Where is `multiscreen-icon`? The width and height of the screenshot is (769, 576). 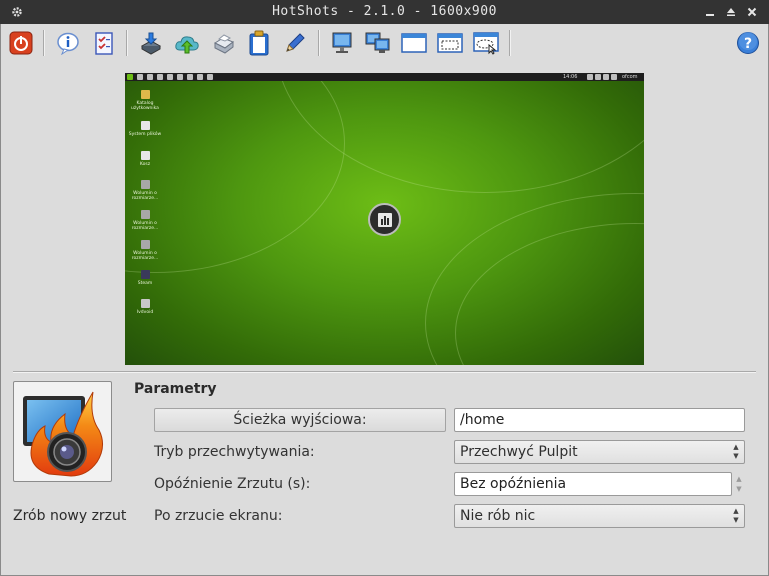 multiscreen-icon is located at coordinates (378, 43).